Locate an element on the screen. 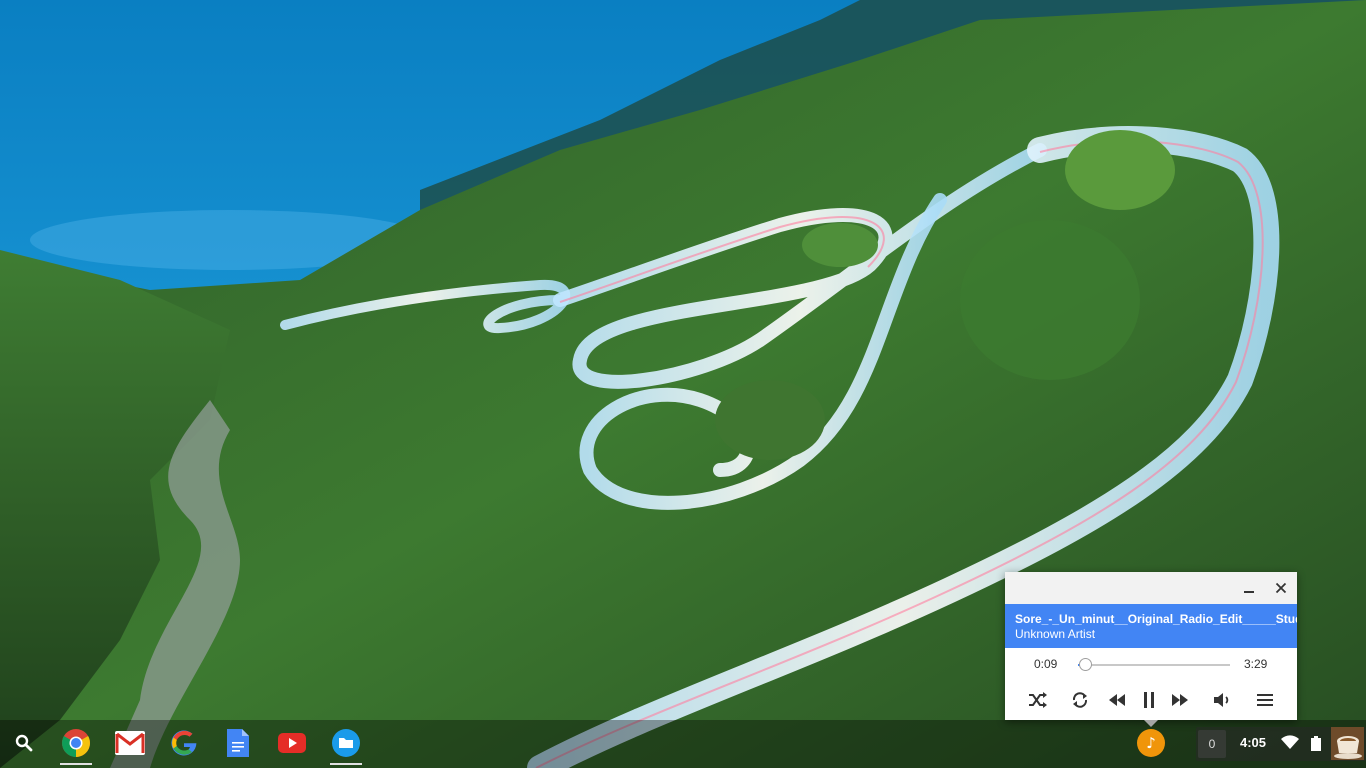 The width and height of the screenshot is (1366, 768). youtube-icon is located at coordinates (292, 743).